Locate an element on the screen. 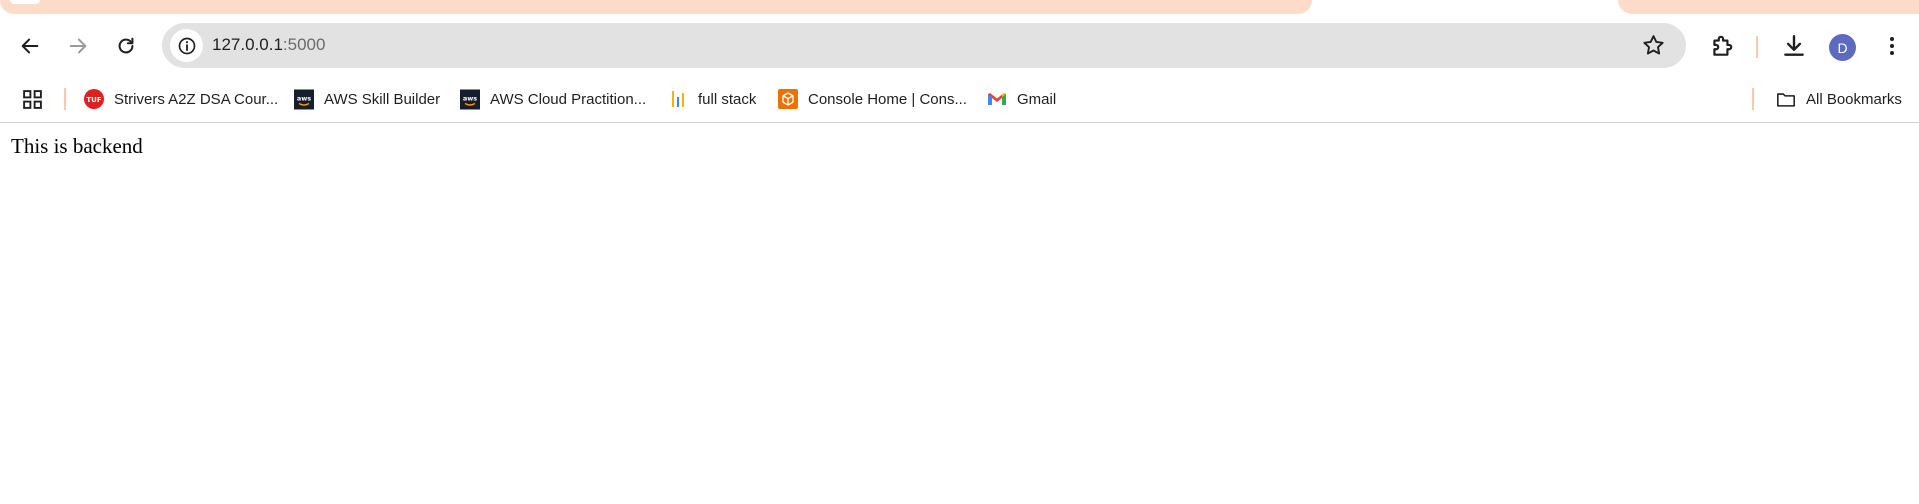 The image size is (1919, 504). back-arrow-icon is located at coordinates (30, 46).